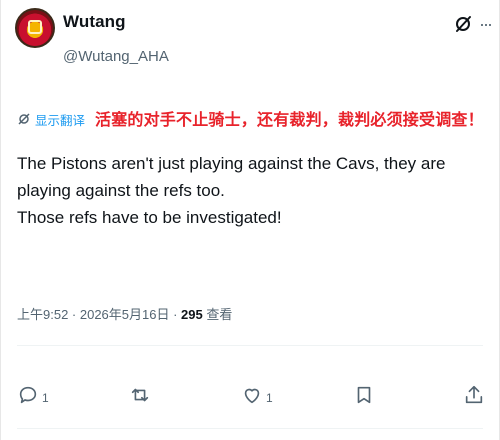 This screenshot has height=440, width=500. Describe the element at coordinates (45, 398) in the screenshot. I see `reply-count: 1` at that location.